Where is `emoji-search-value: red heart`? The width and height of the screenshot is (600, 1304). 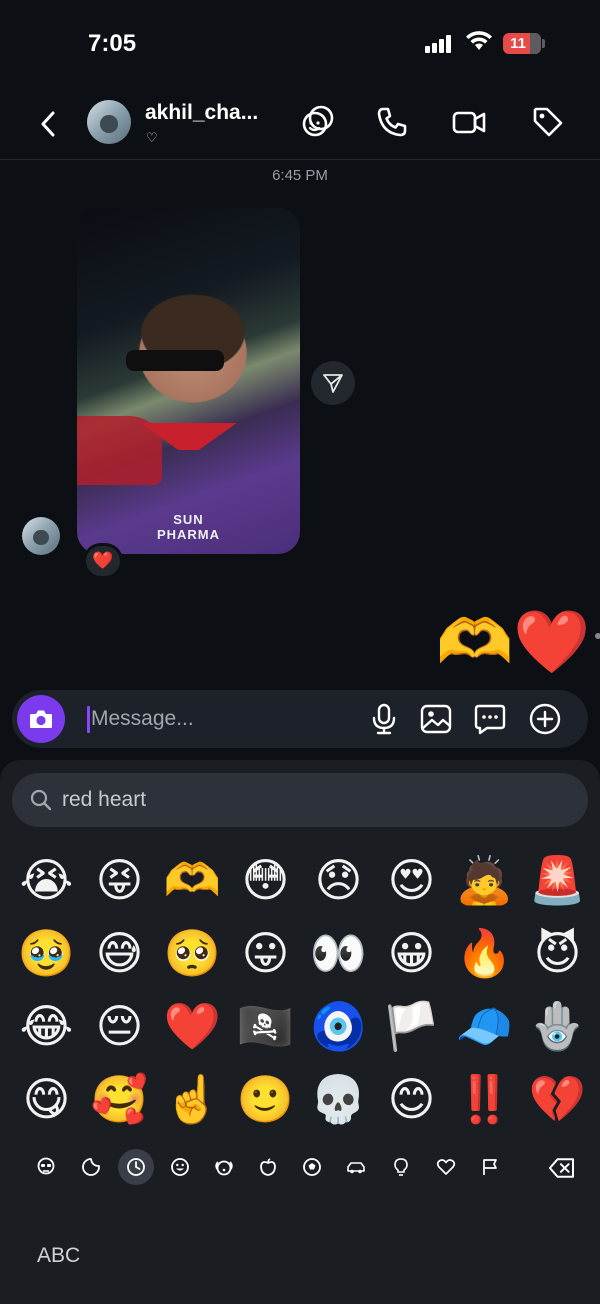
emoji-search-value: red heart is located at coordinates (104, 799).